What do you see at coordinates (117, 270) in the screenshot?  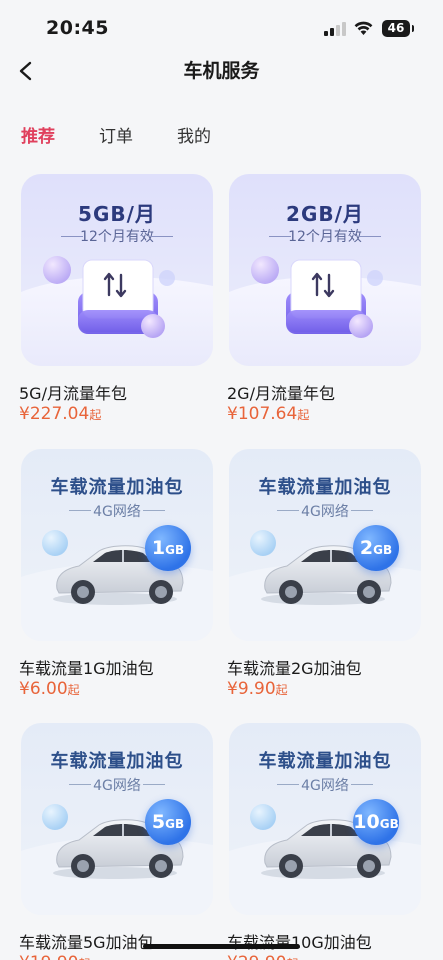 I see `product-thumbnail: 5GB/月 12个月有效` at bounding box center [117, 270].